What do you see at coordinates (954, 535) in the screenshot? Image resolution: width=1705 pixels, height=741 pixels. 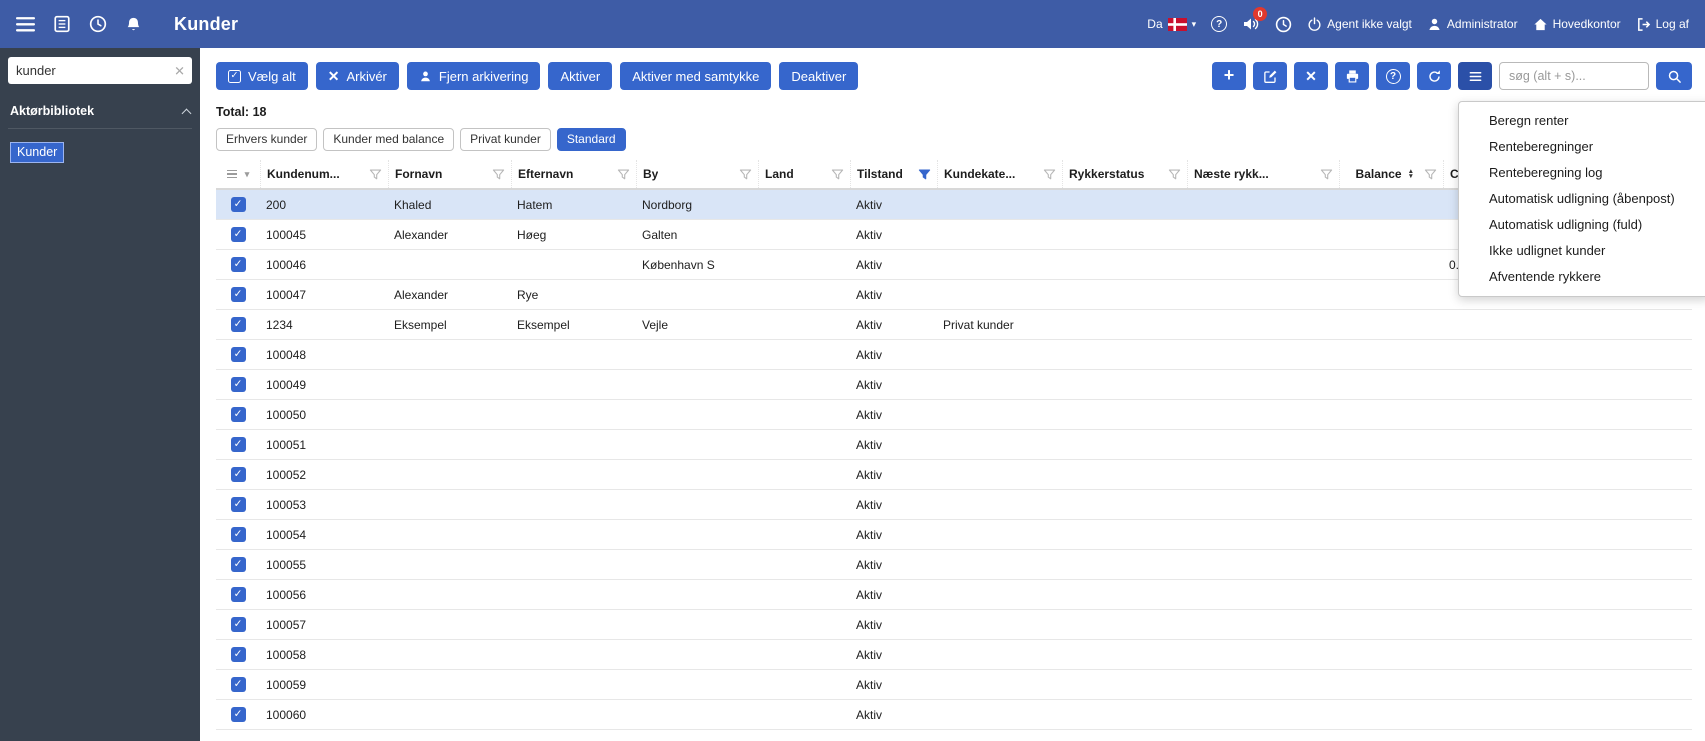 I see `table-row: ✓ 100054 Aktiv` at bounding box center [954, 535].